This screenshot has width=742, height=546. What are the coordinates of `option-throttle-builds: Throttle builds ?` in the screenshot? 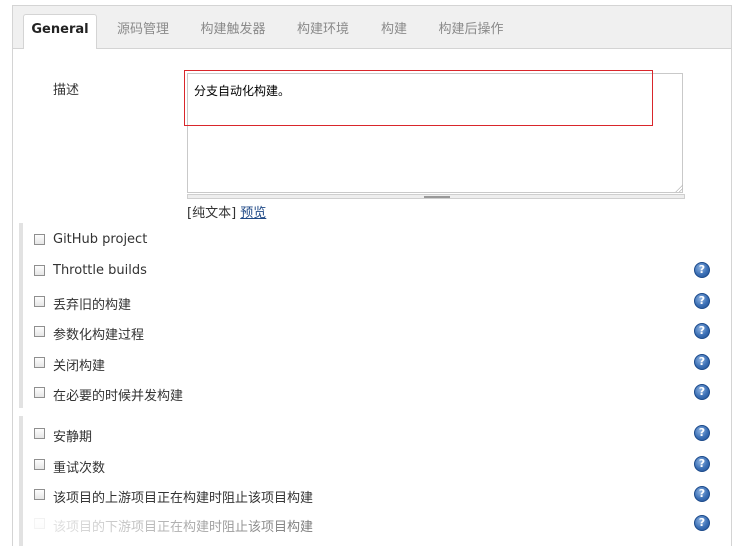 It's located at (379, 272).